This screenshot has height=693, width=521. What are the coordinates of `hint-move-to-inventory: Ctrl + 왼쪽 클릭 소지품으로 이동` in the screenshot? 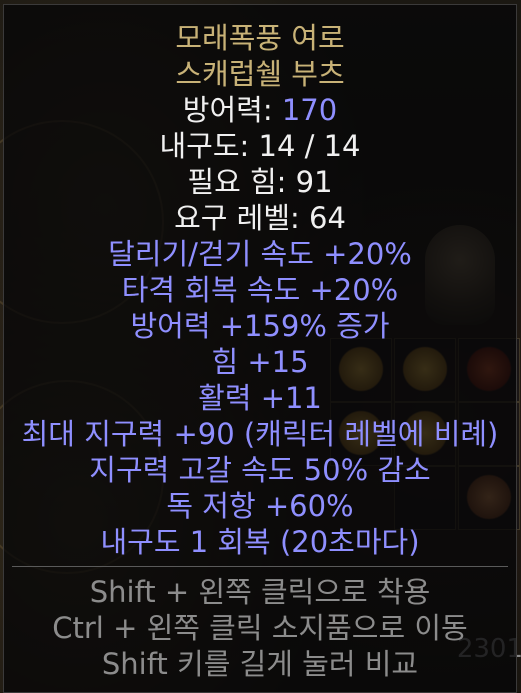 It's located at (260, 628).